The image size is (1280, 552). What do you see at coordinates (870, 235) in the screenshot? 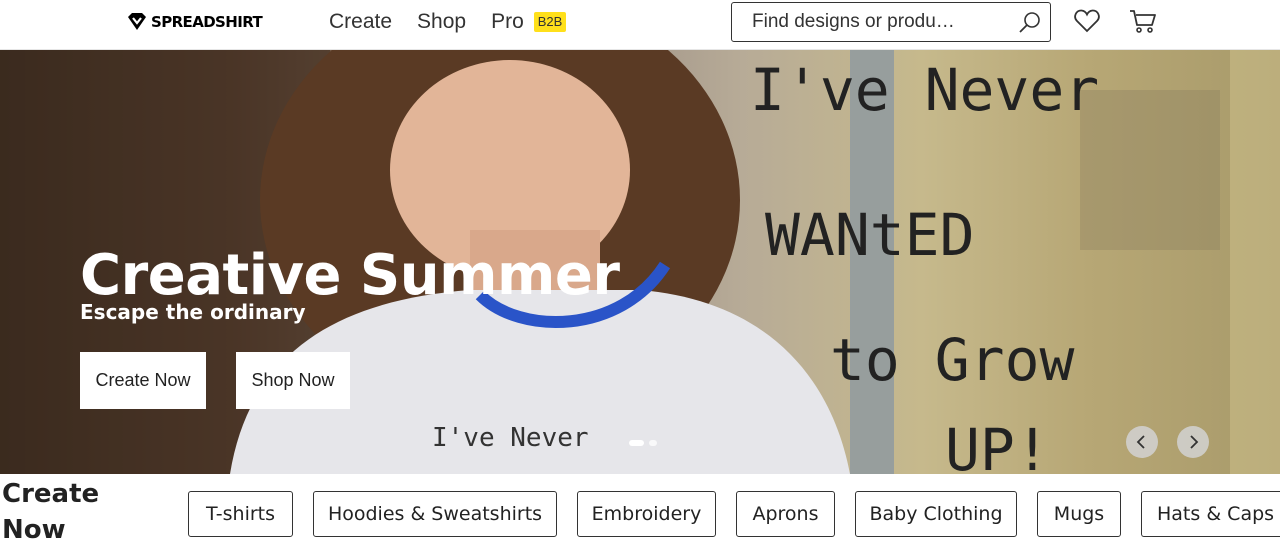
I see `wall-text-line-2: WANtED` at bounding box center [870, 235].